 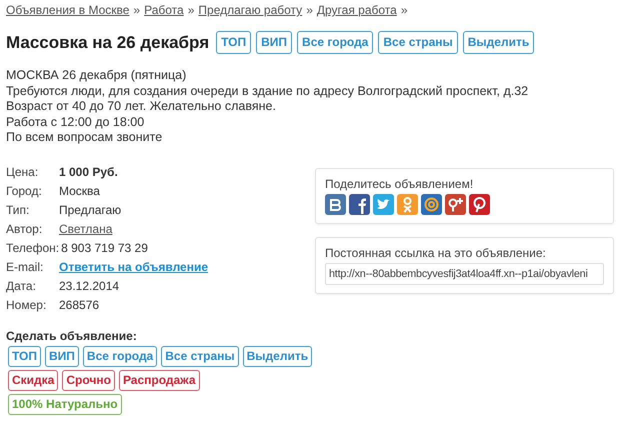 What do you see at coordinates (399, 183) in the screenshot?
I see `share-title: Поделитесь объявлением!` at bounding box center [399, 183].